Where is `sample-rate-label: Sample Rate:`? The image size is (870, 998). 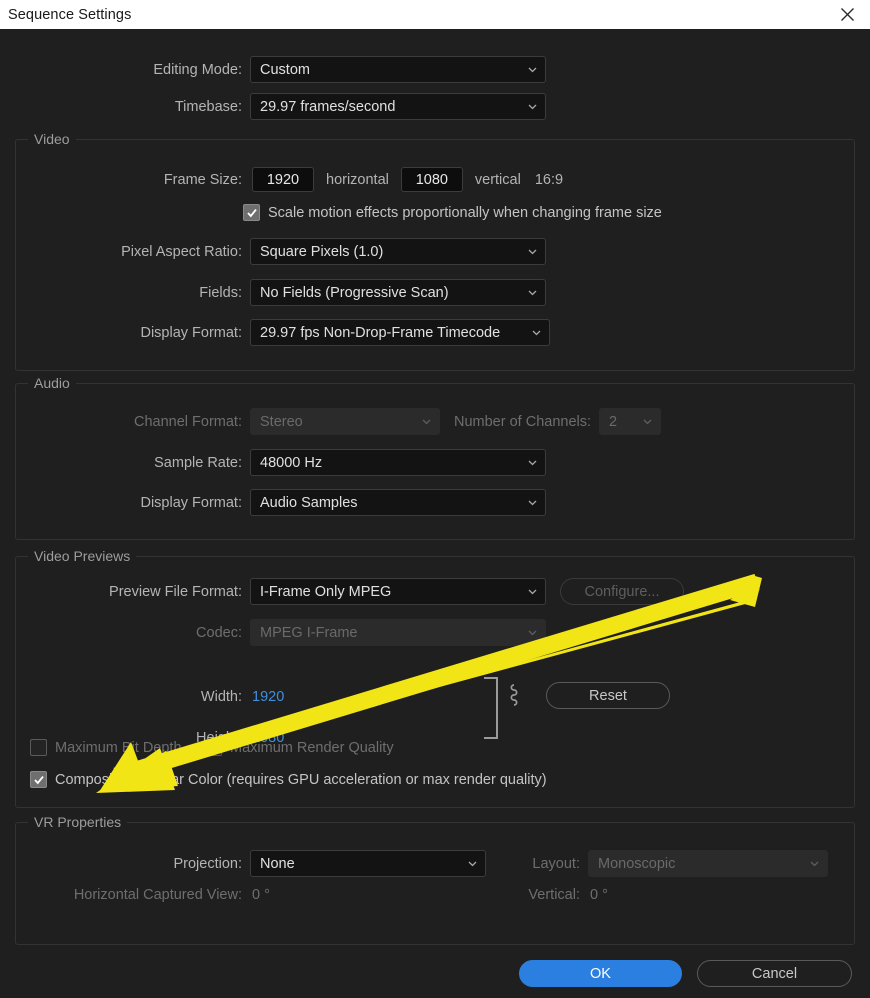 sample-rate-label: Sample Rate: is located at coordinates (198, 462).